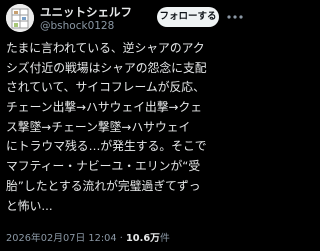 This screenshot has height=251, width=320. I want to click on tweet-line: たまに言われている、逆シャアのアク, so click(105, 48).